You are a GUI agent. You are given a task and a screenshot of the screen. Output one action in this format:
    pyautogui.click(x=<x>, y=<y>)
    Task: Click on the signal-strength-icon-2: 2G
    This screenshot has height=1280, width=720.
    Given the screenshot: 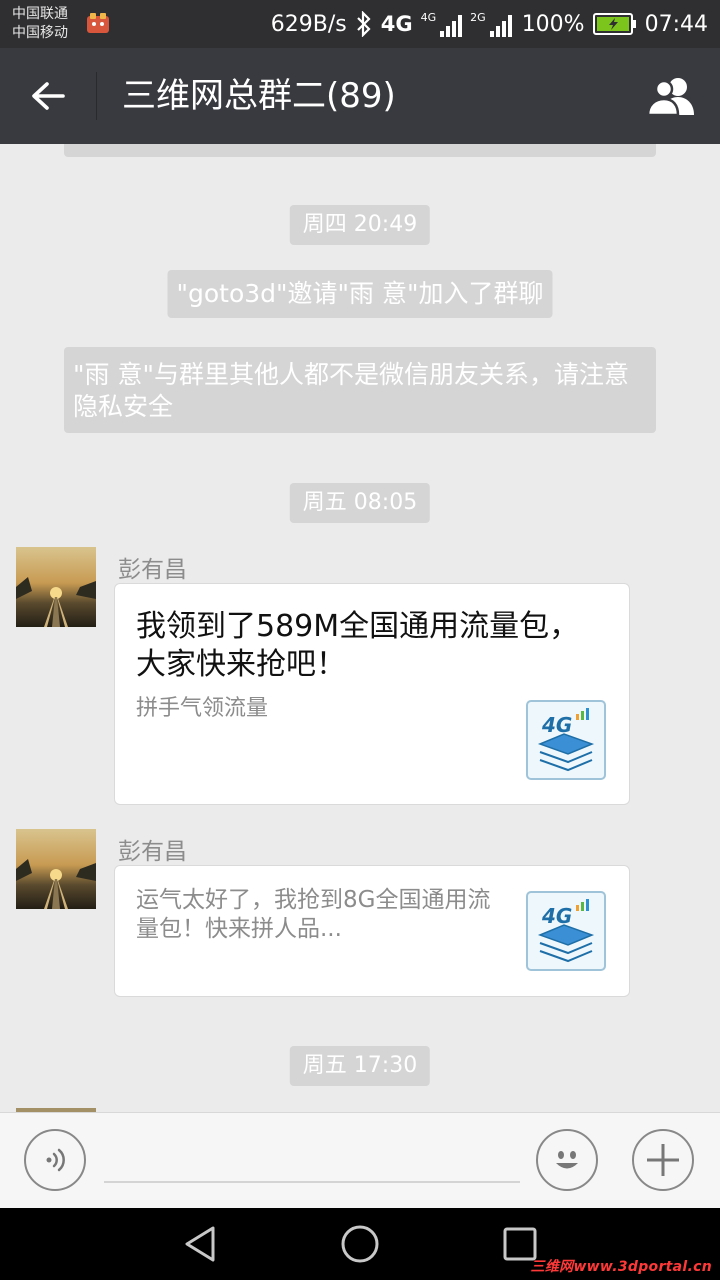 What is the action you would take?
    pyautogui.click(x=491, y=24)
    